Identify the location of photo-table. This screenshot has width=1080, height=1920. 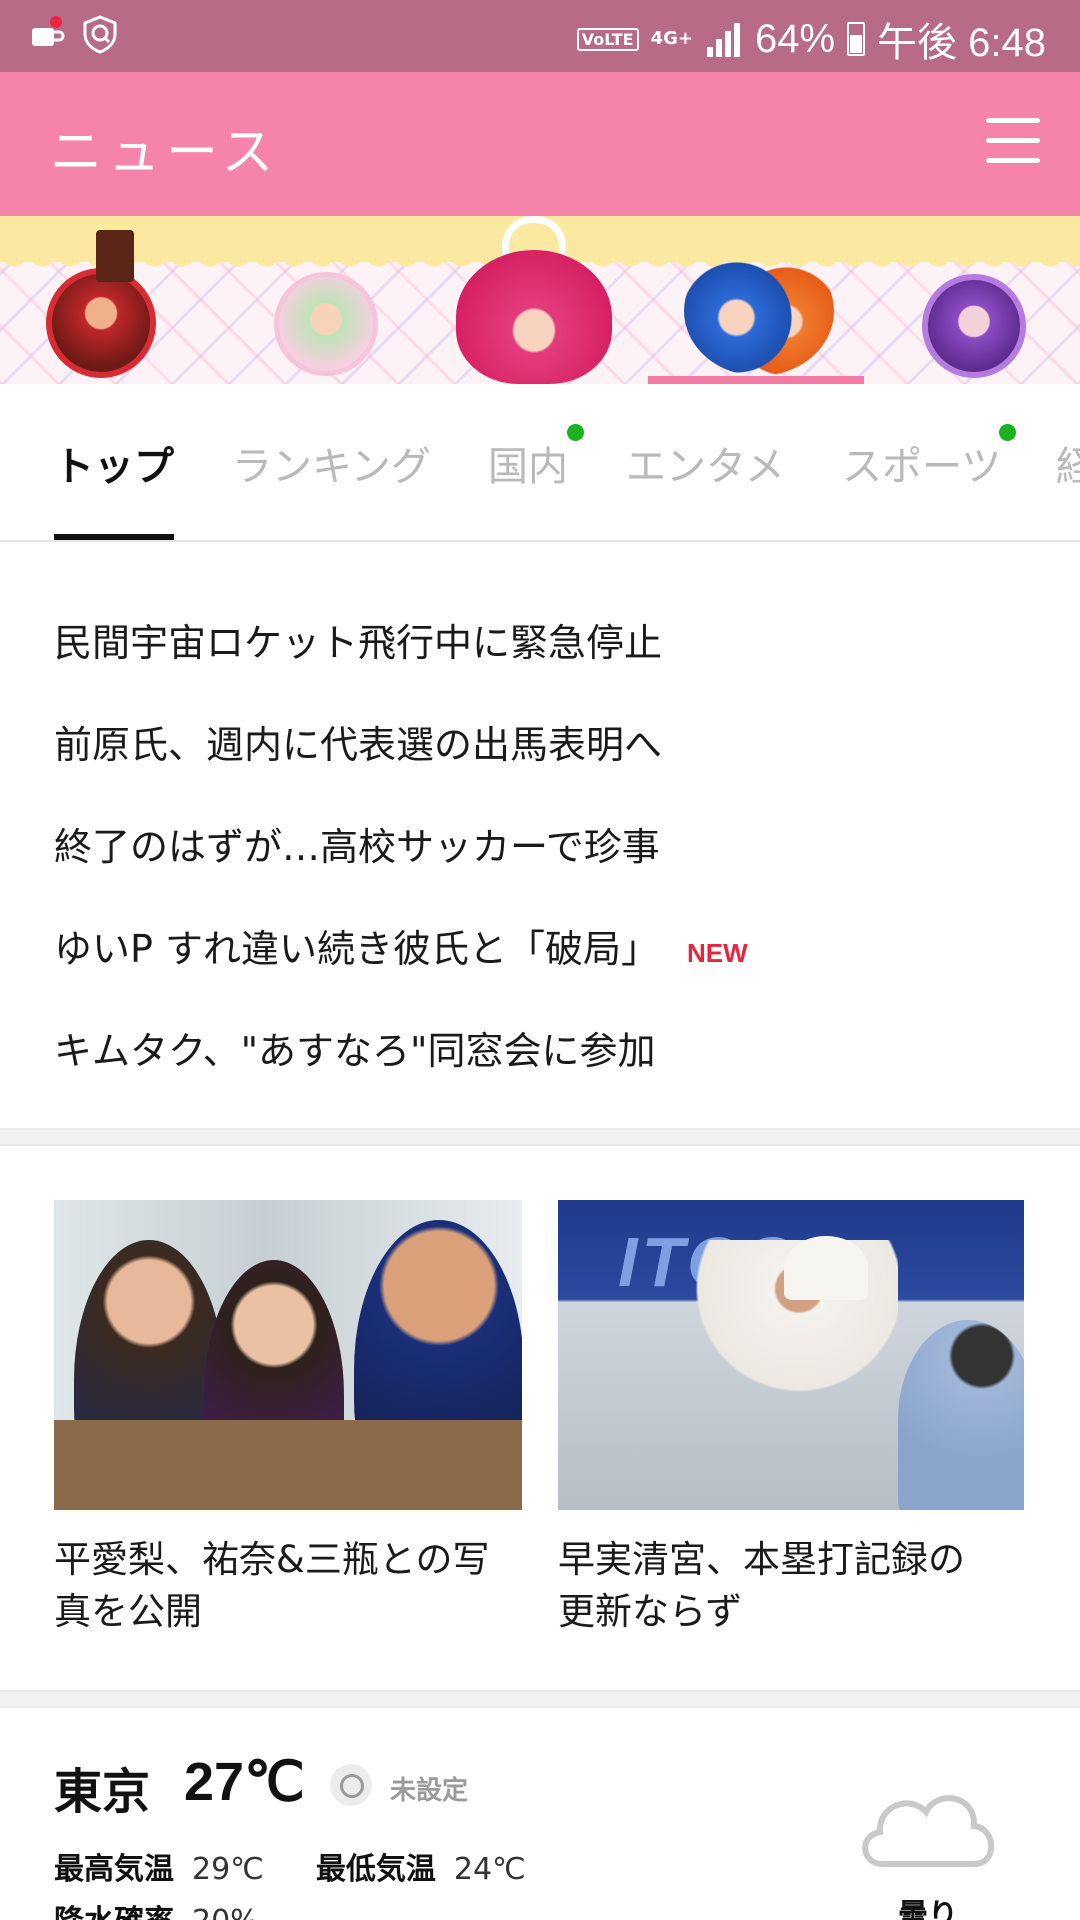
(288, 1465).